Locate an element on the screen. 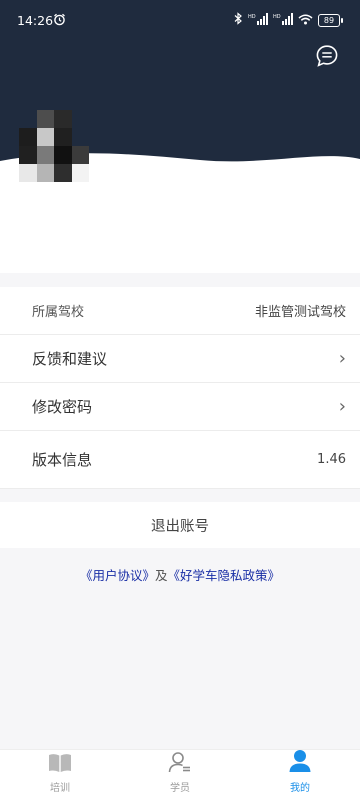 This screenshot has height=800, width=360. wifi-icon is located at coordinates (305, 20).